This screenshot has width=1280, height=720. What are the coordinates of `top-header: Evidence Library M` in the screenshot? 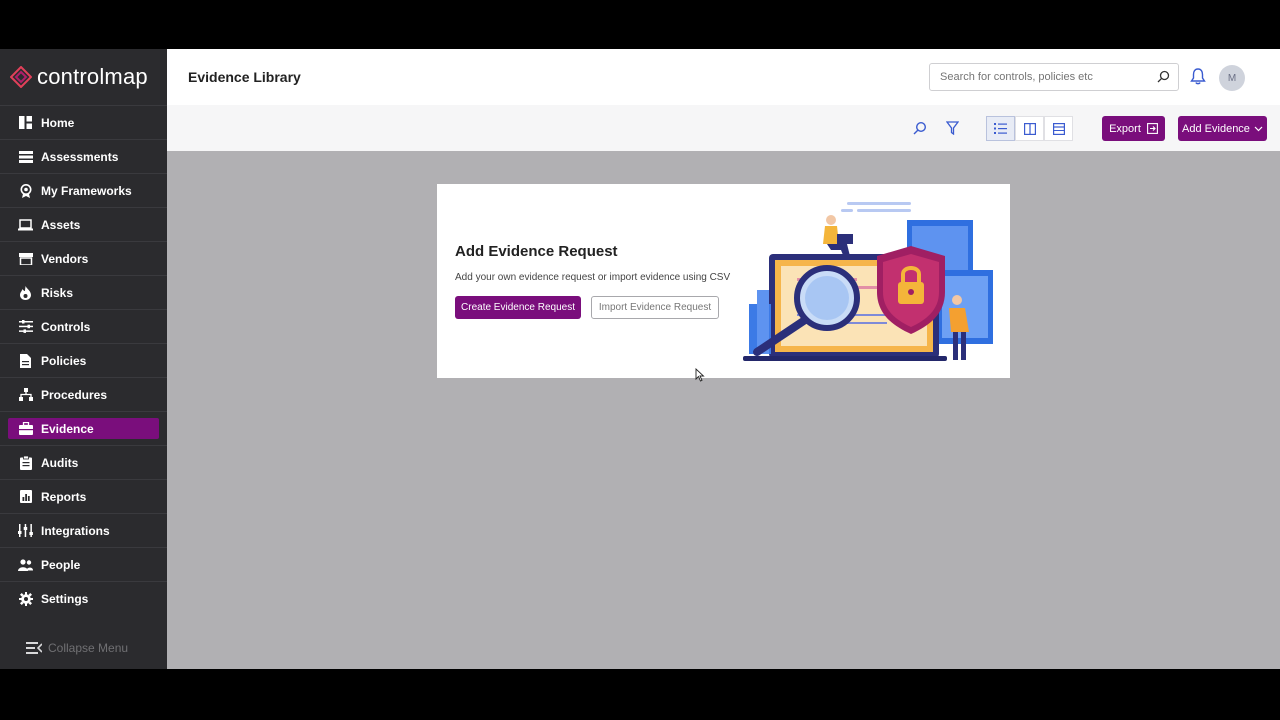 It's located at (723, 77).